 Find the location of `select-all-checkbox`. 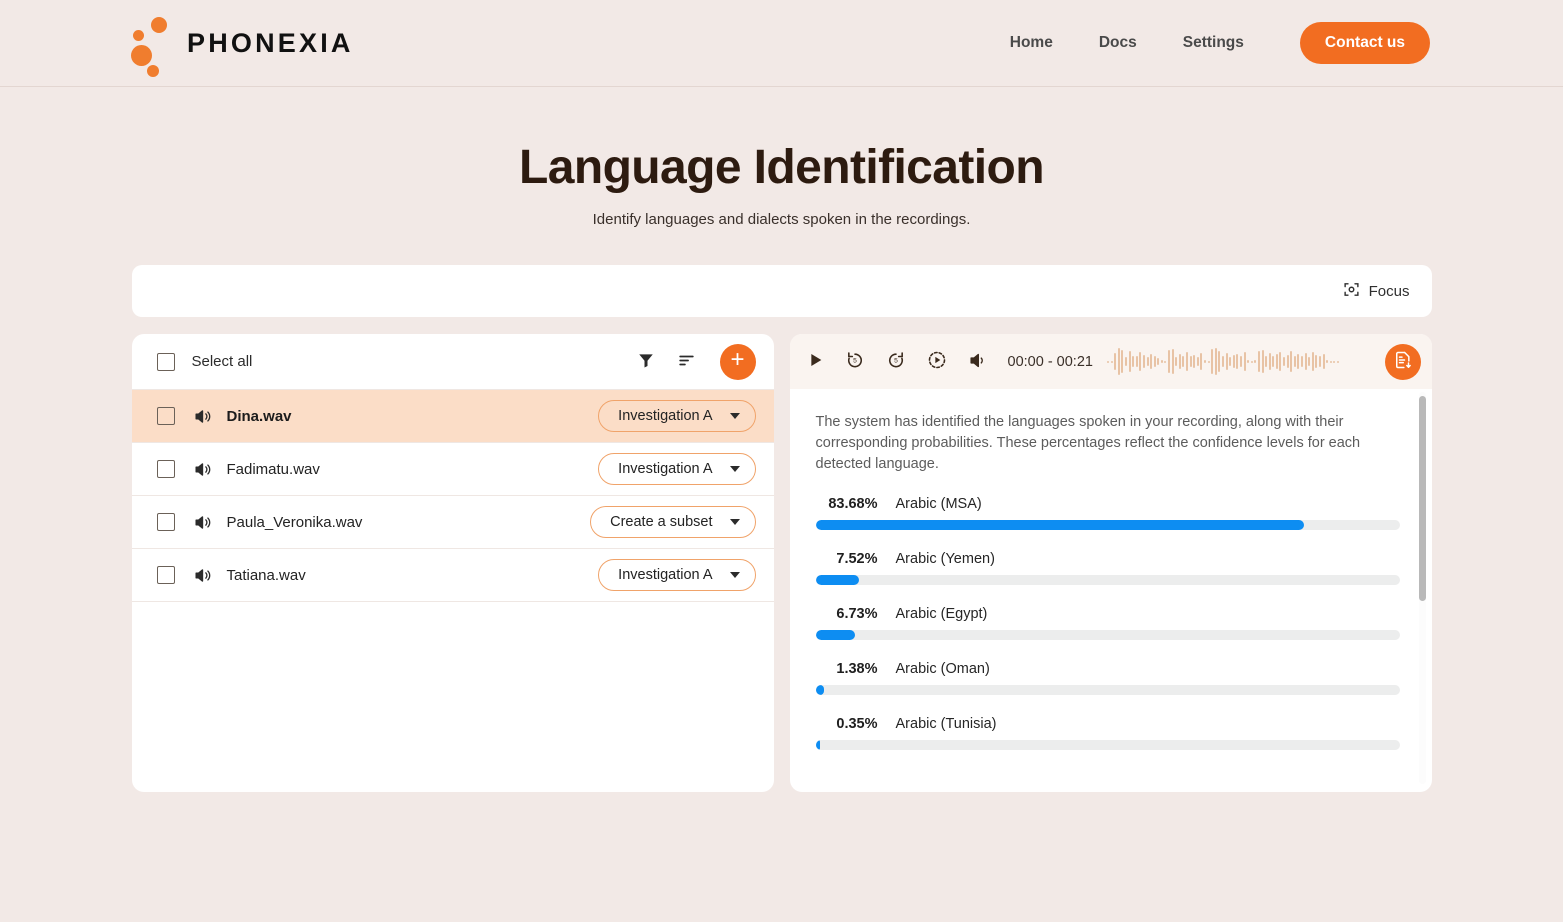

select-all-checkbox is located at coordinates (165, 361).